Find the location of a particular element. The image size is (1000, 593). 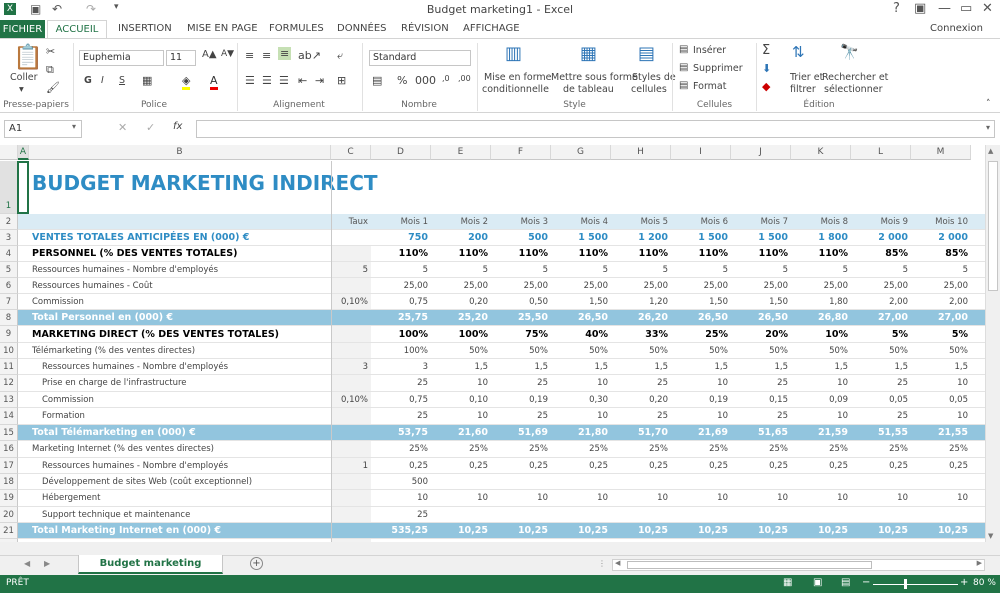

format-as-table-label-1: Mettre sous forme is located at coordinates (594, 77).